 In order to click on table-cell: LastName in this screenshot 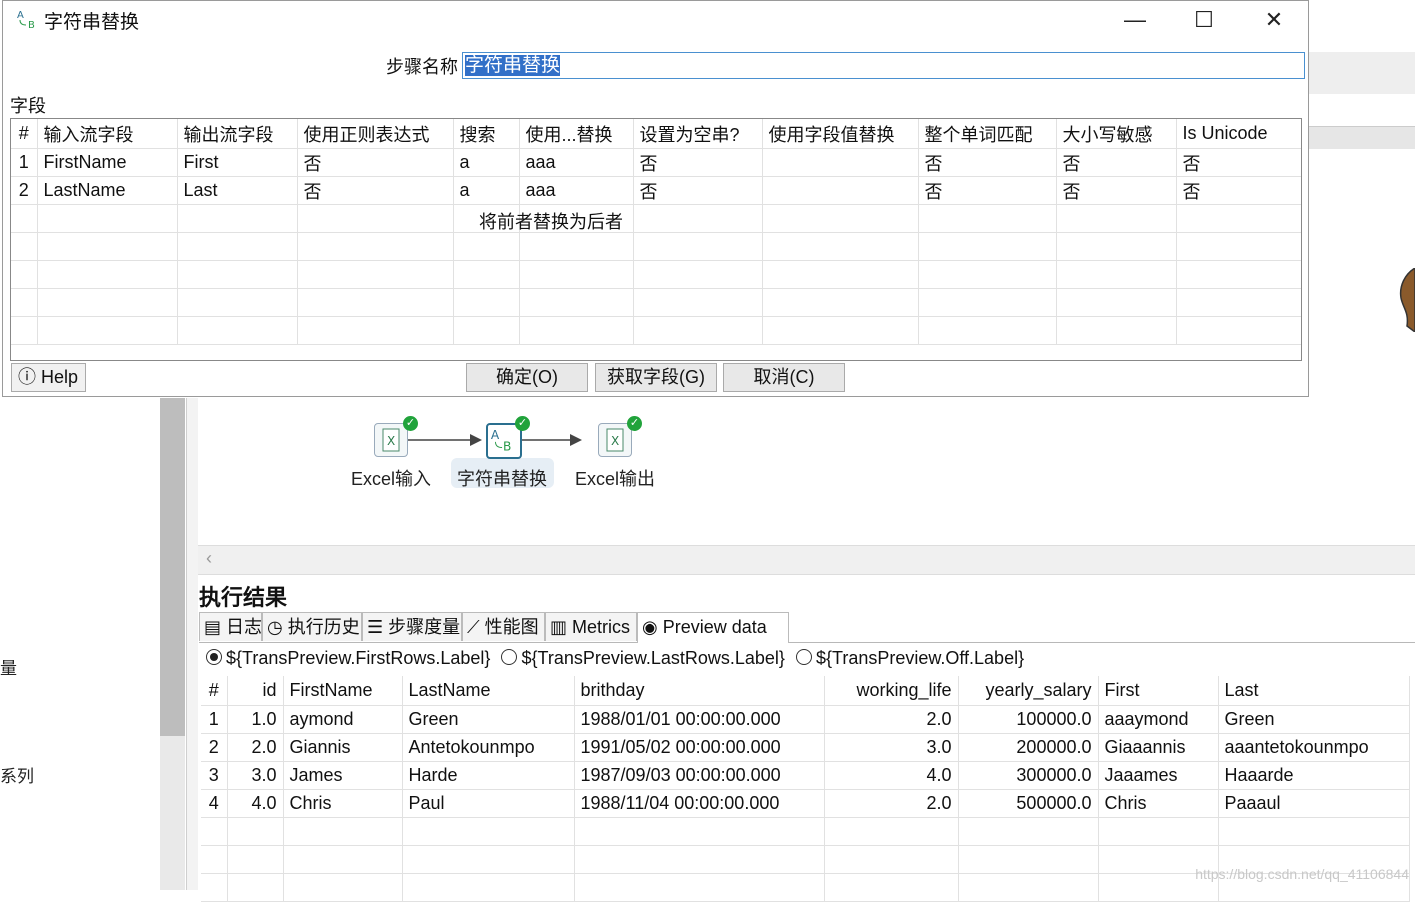, I will do `click(107, 190)`.